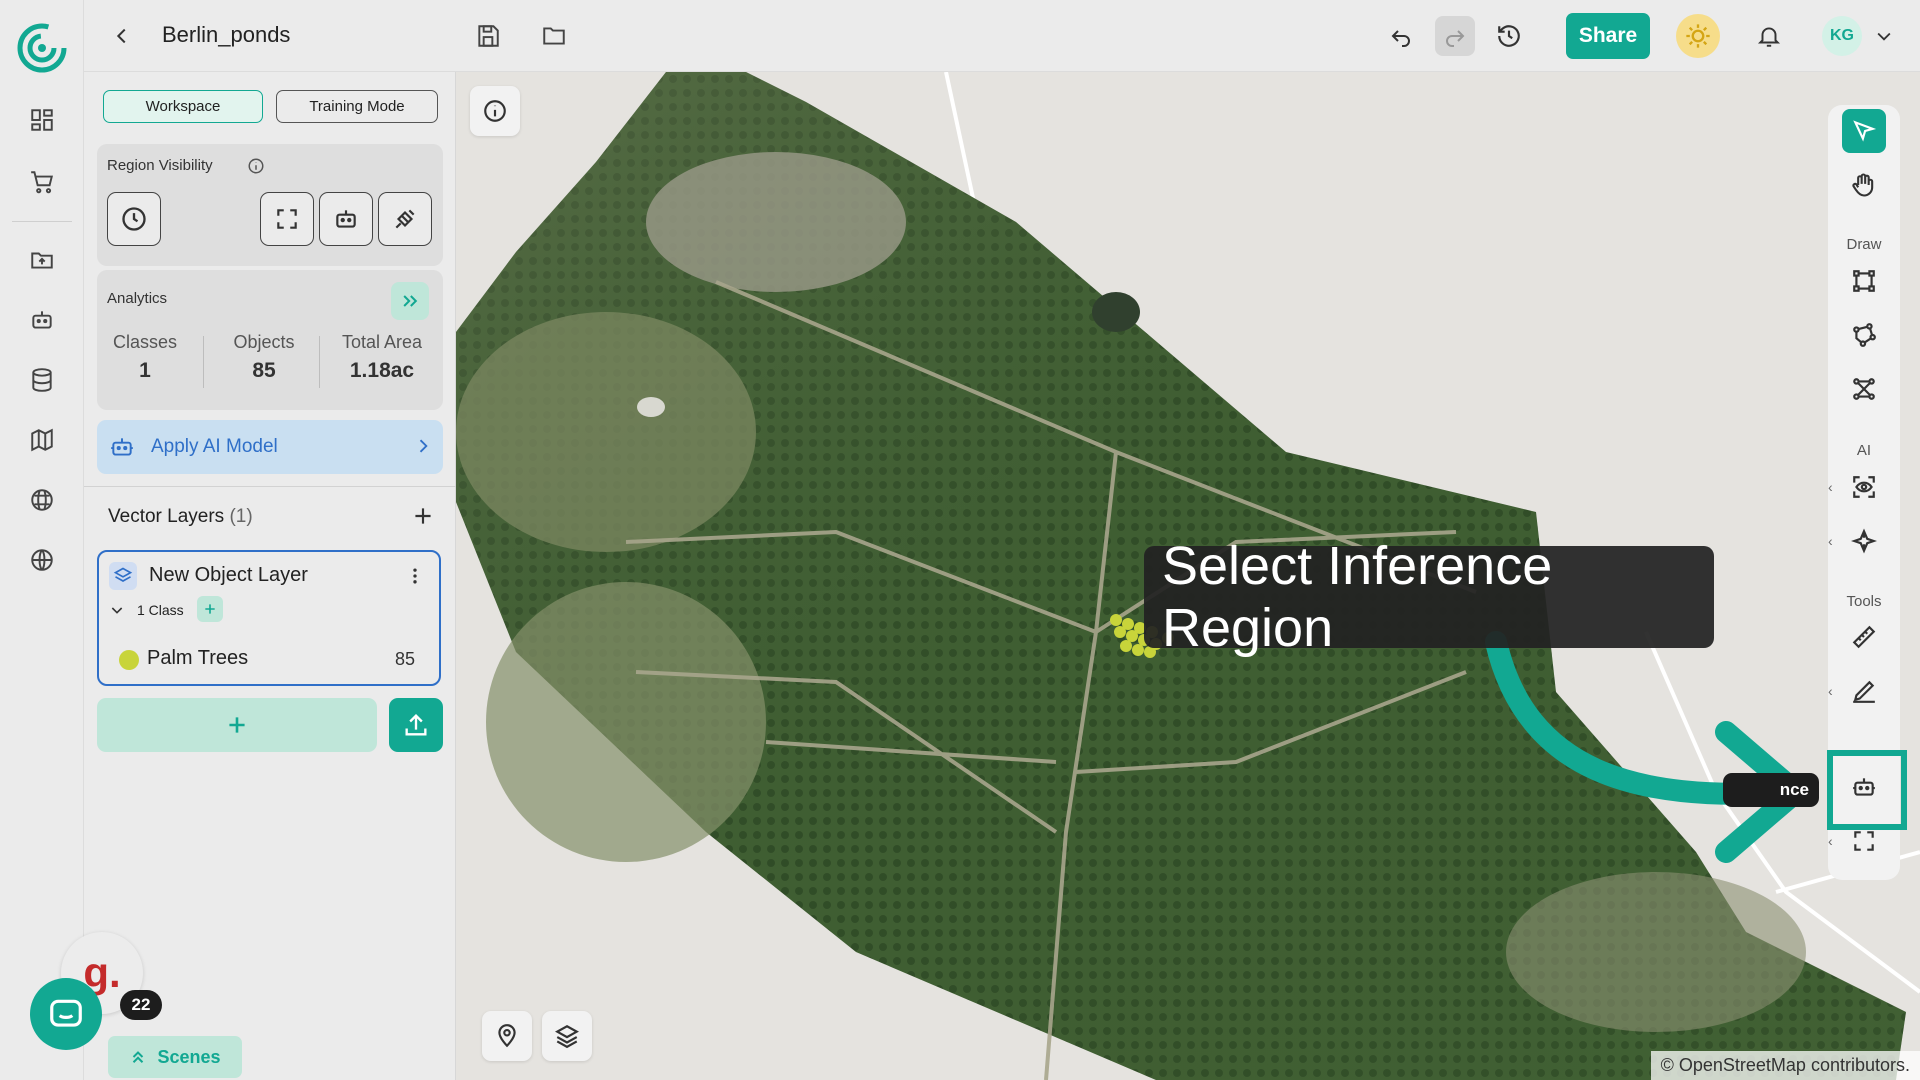 The height and width of the screenshot is (1080, 1920). What do you see at coordinates (42, 260) in the screenshot?
I see `folder-icon` at bounding box center [42, 260].